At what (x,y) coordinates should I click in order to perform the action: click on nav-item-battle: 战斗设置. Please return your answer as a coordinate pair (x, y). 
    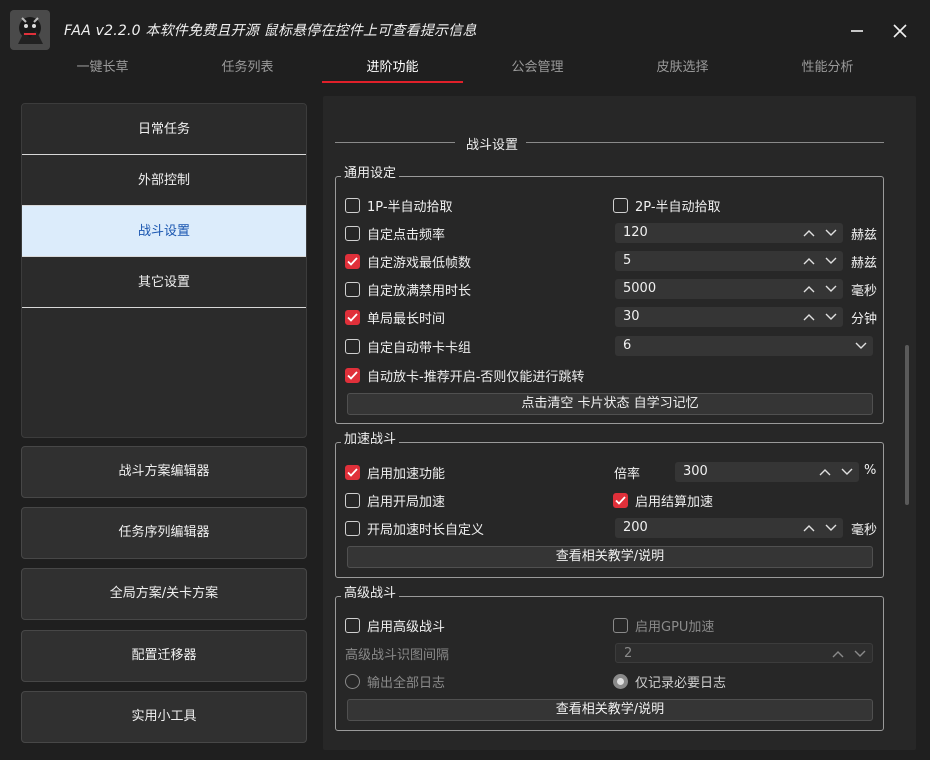
    Looking at the image, I should click on (164, 231).